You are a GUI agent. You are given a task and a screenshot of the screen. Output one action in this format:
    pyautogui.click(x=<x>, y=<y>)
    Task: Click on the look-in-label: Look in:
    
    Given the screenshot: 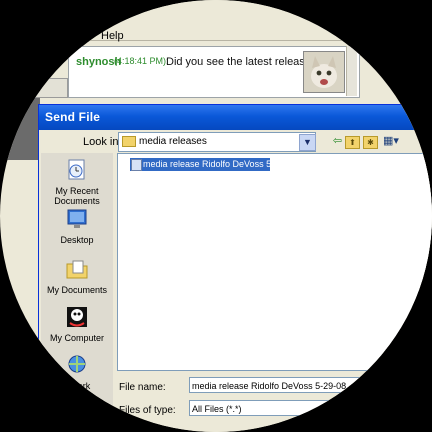 What is the action you would take?
    pyautogui.click(x=102, y=142)
    